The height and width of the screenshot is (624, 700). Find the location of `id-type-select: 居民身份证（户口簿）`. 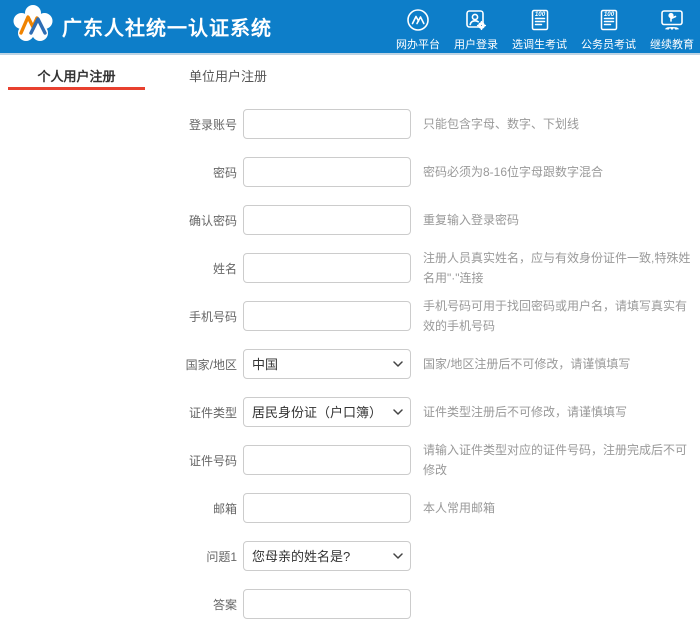

id-type-select: 居民身份证（户口簿） is located at coordinates (327, 412).